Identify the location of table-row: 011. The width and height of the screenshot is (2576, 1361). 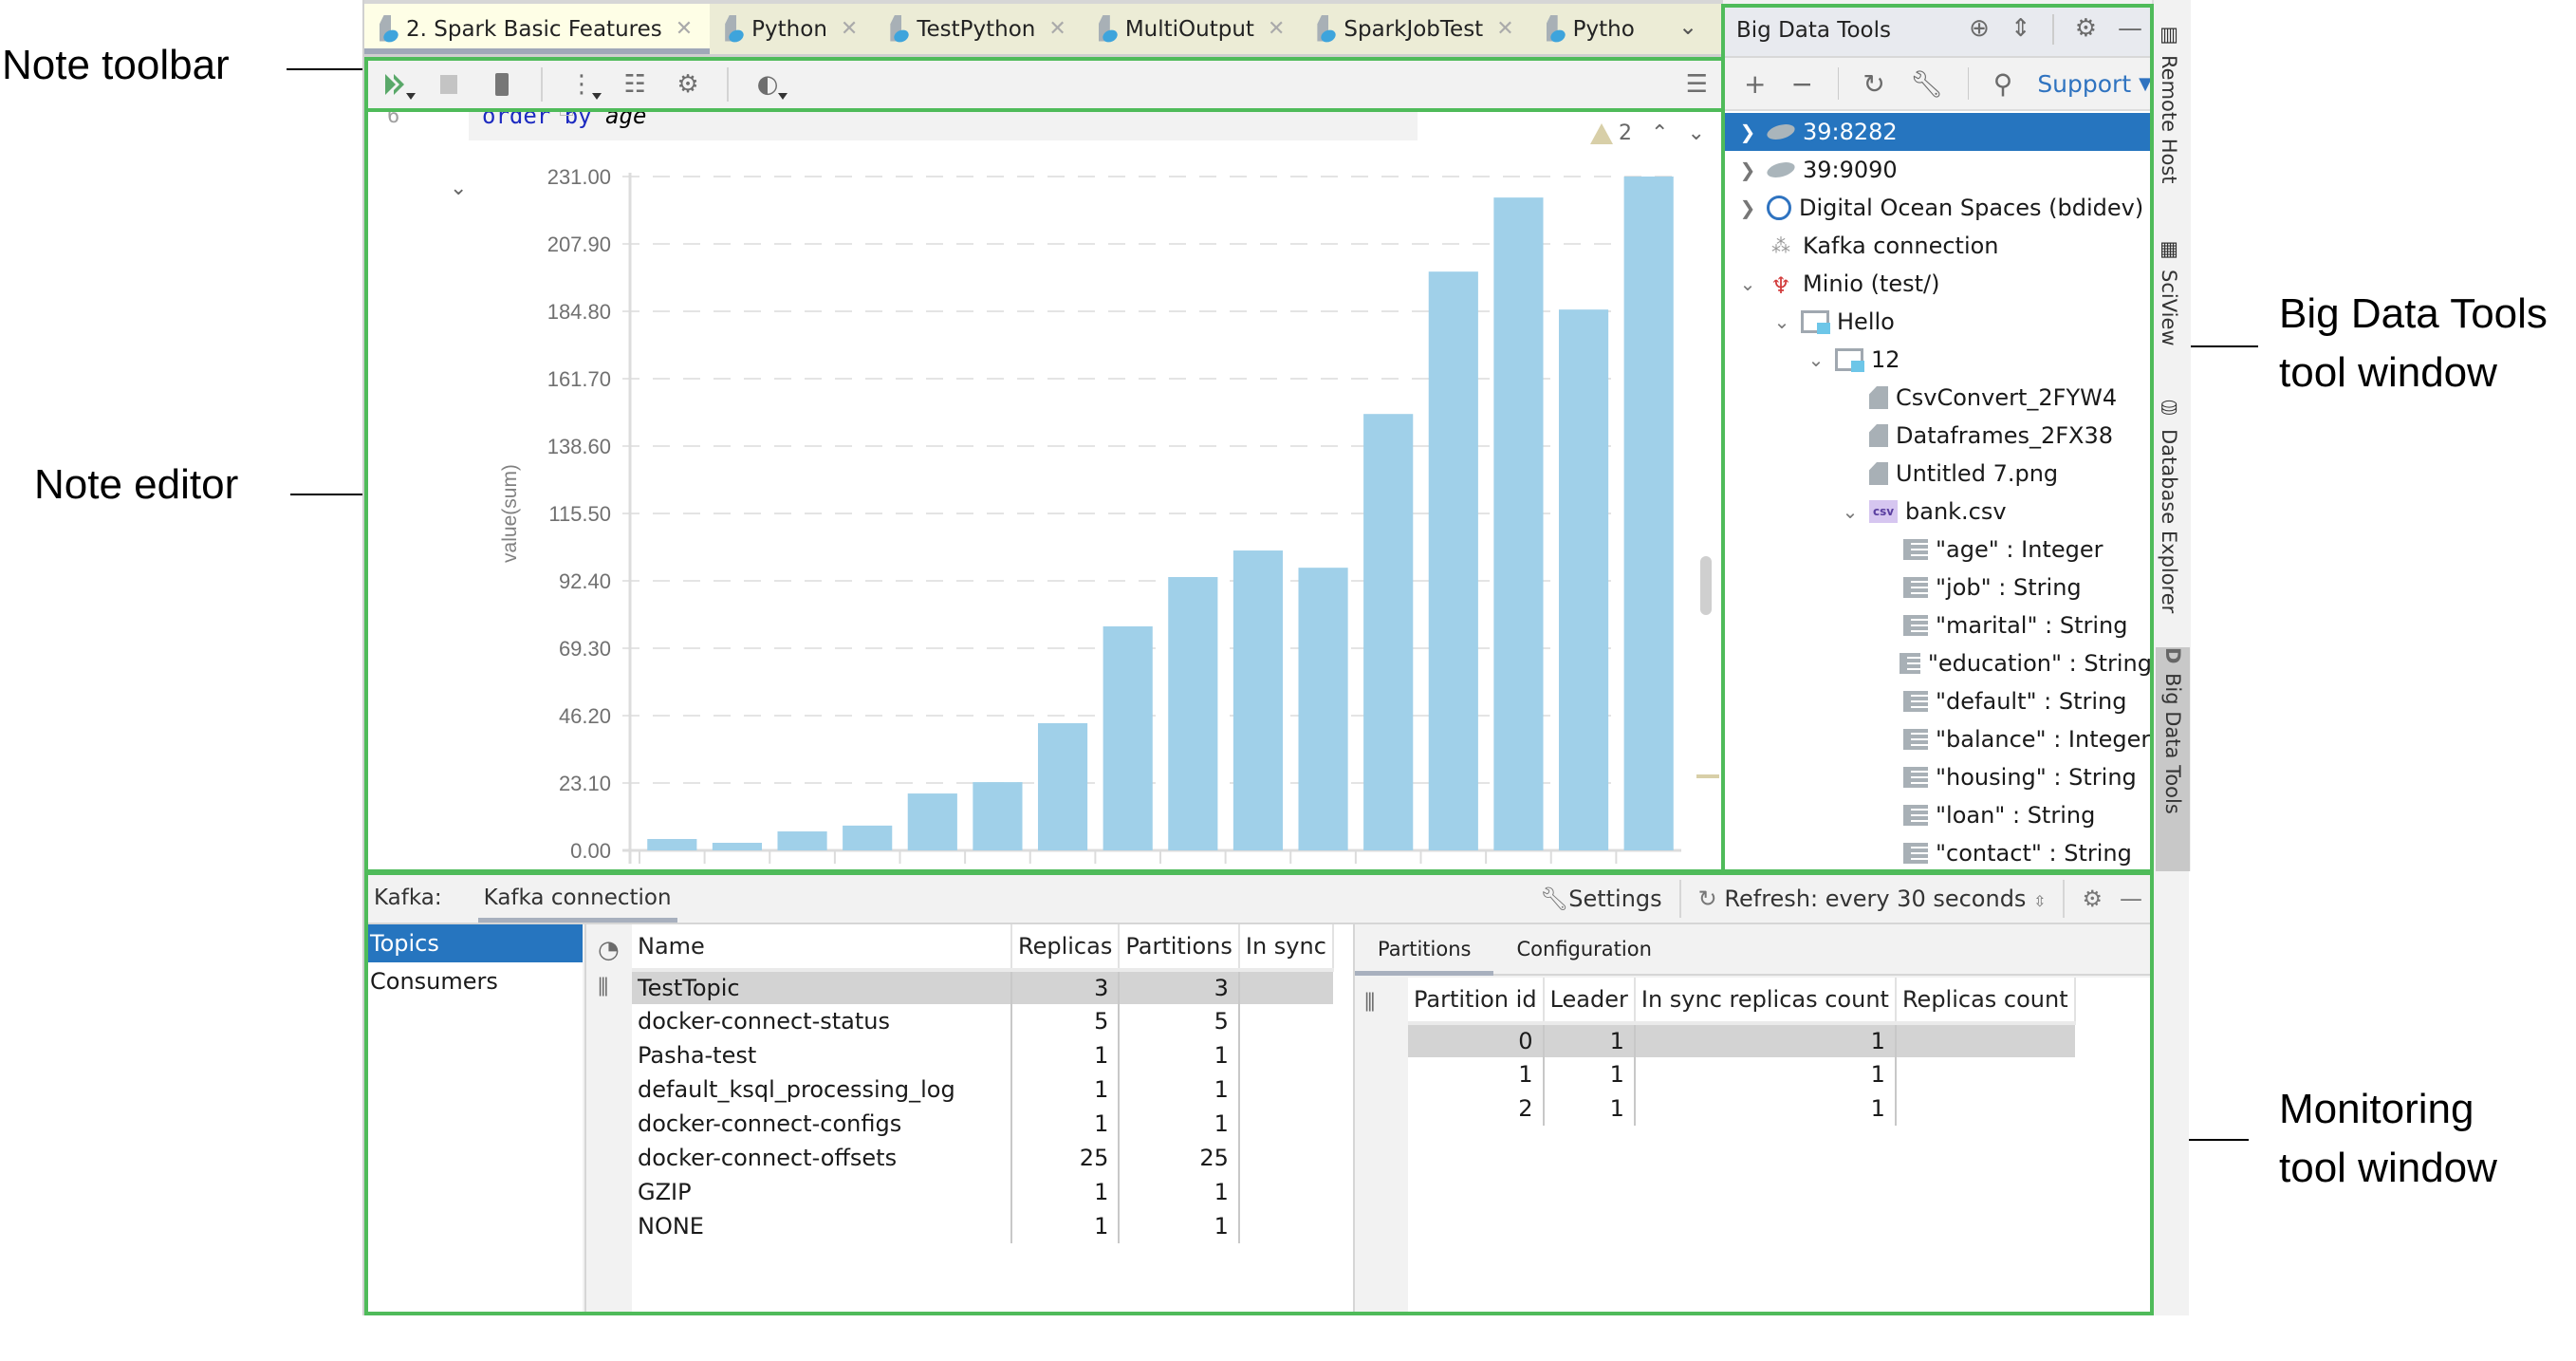
(1741, 1040).